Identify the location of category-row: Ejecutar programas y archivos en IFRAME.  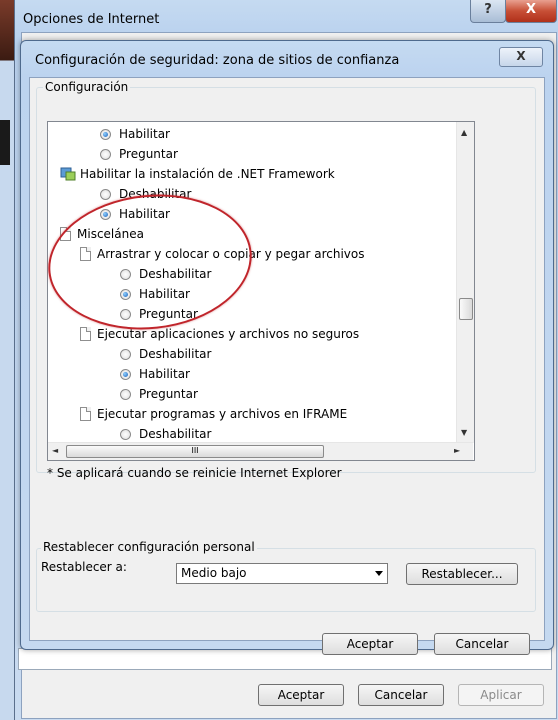
(213, 414).